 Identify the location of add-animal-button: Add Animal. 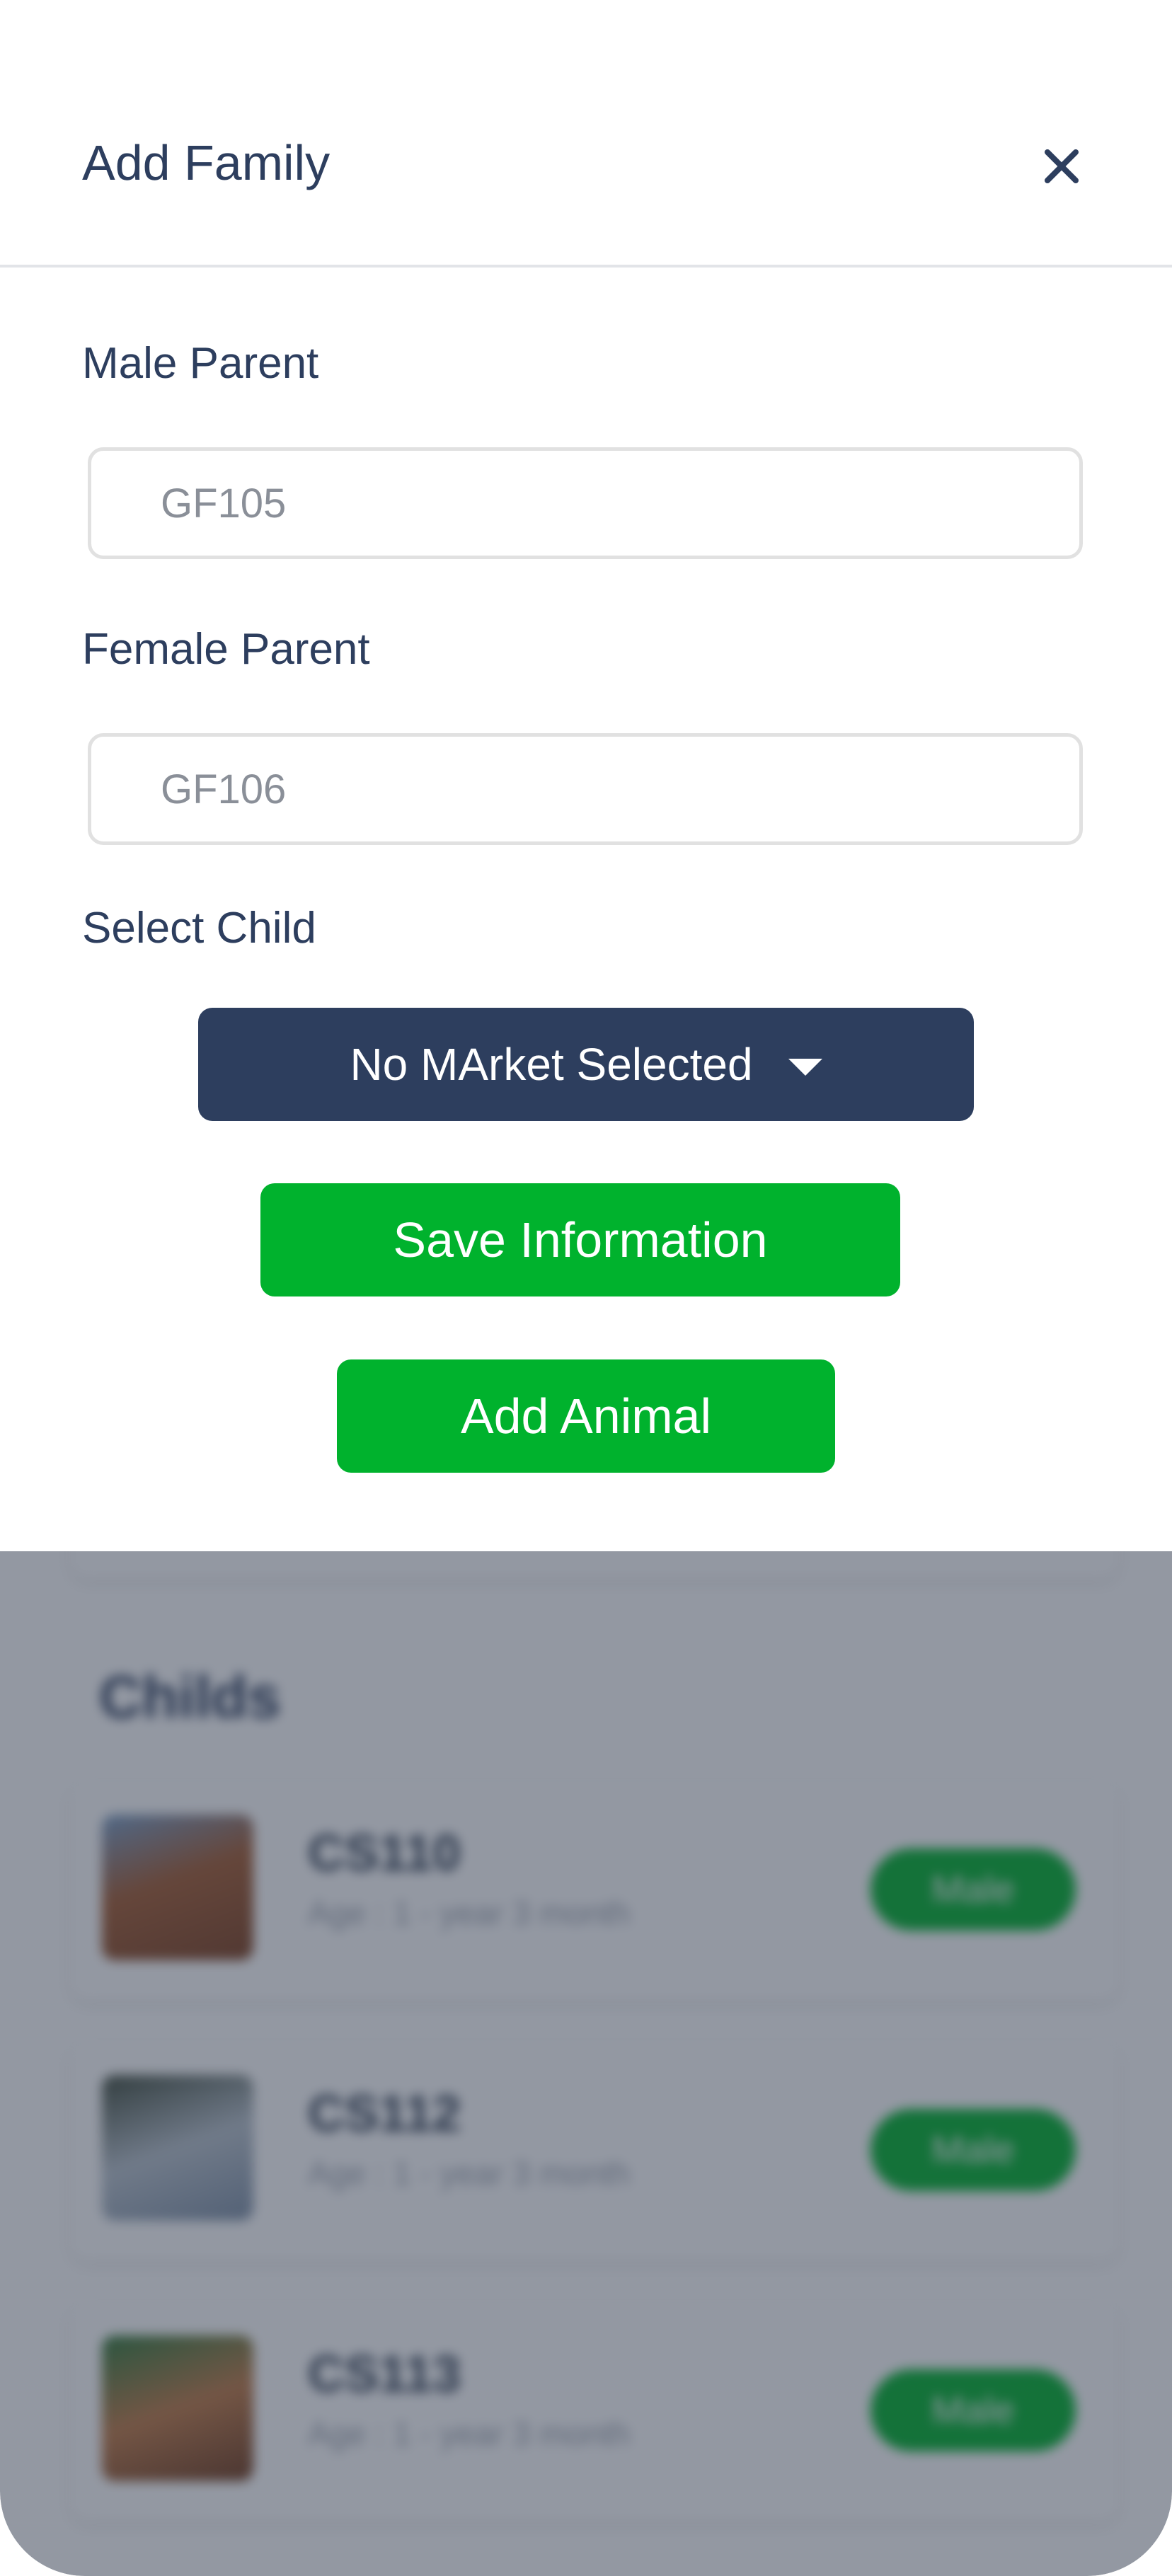
(586, 1416).